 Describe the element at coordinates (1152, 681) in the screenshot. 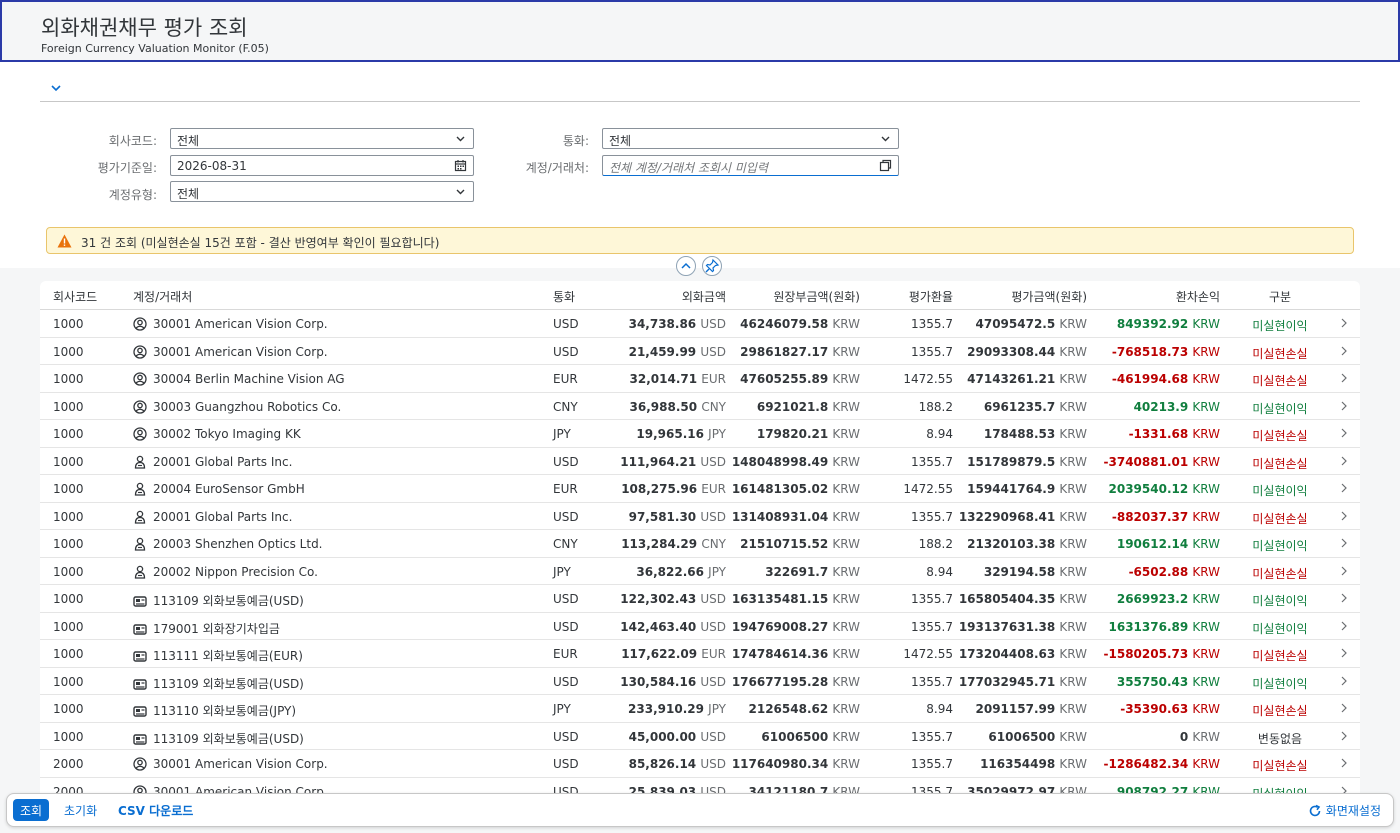

I see `cell-pl-value: 355750.43` at that location.